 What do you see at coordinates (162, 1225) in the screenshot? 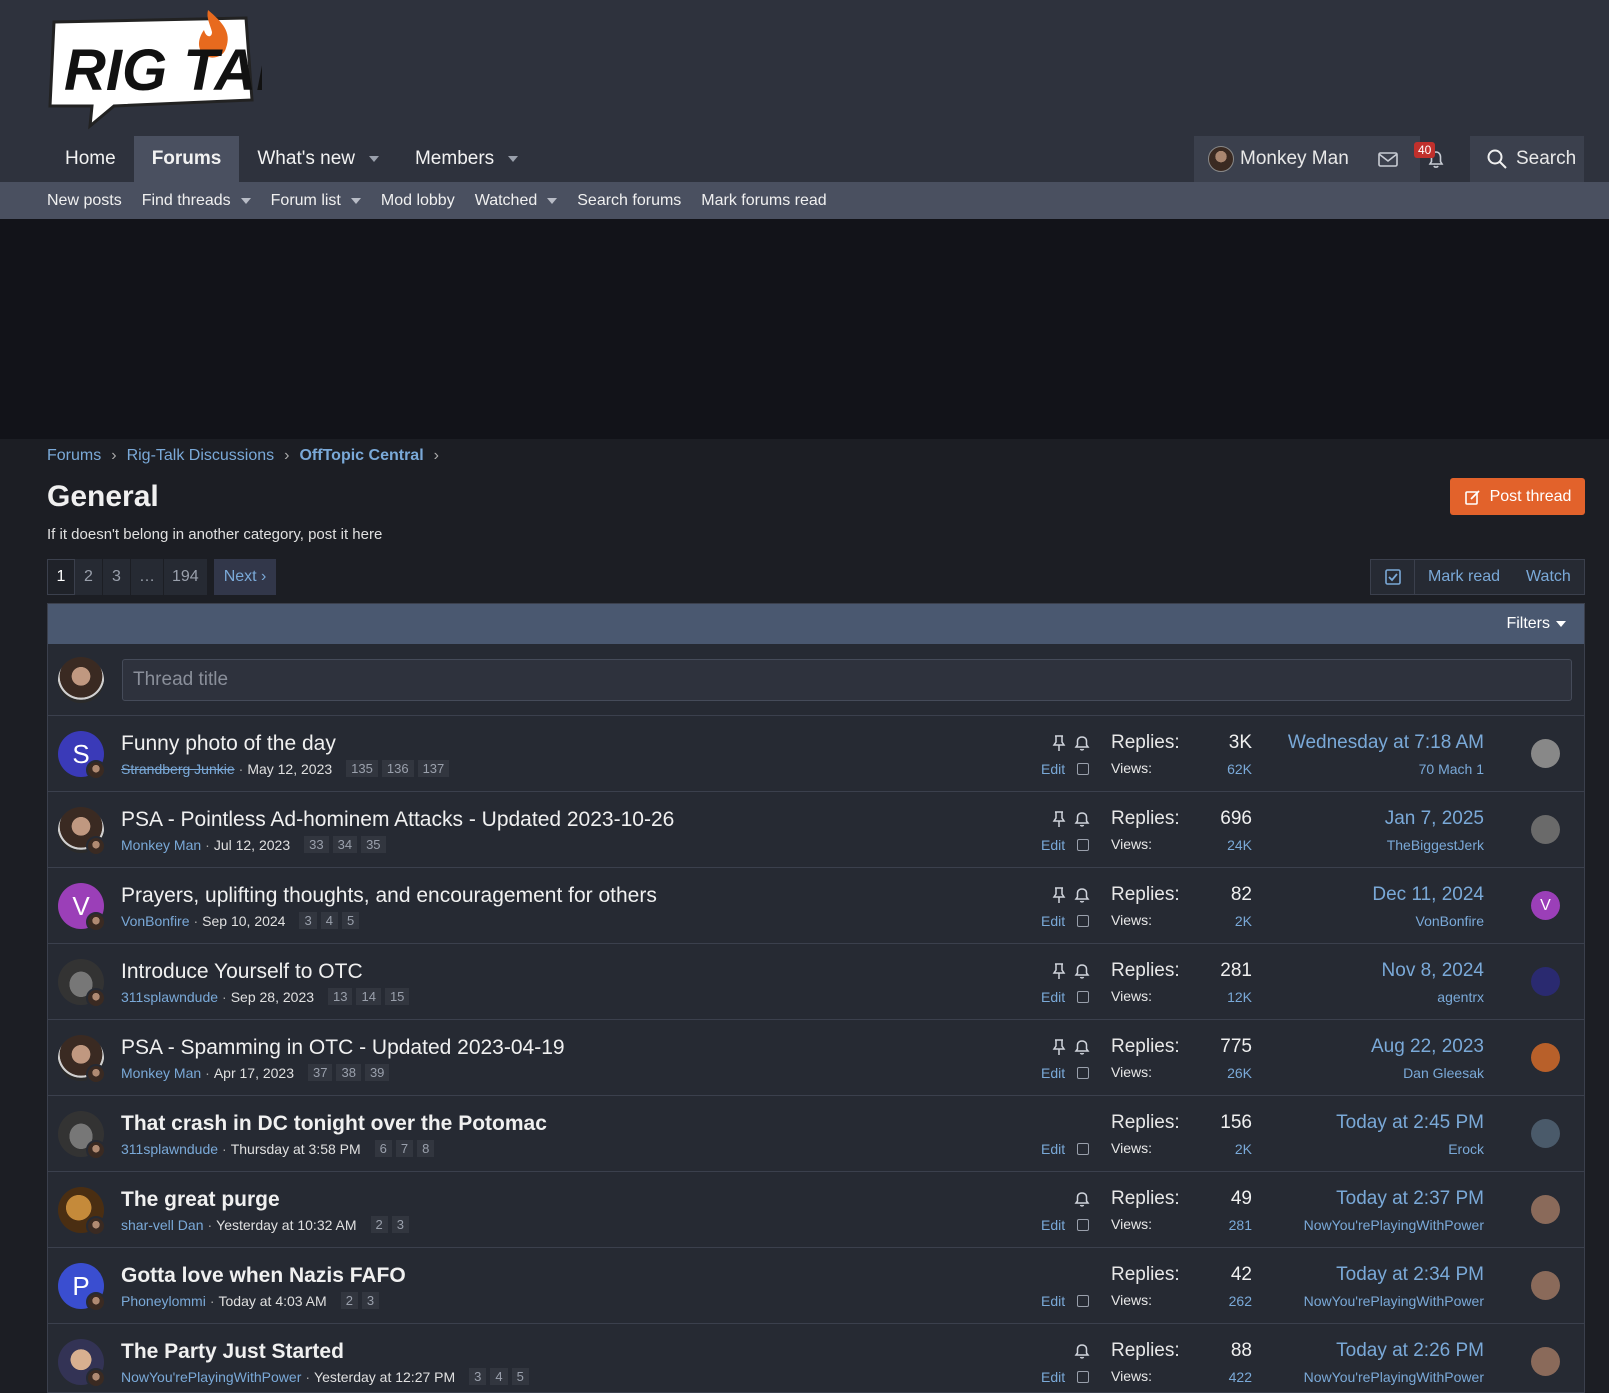
I see `thread-author: shar-vell Dan` at bounding box center [162, 1225].